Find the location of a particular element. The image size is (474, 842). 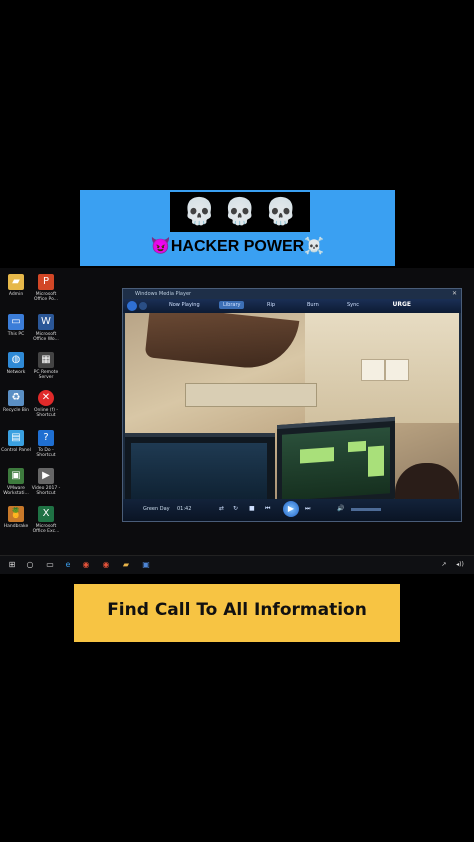

desktop-icon-video: ▶ Video 2017 - Shortcut is located at coordinates (46, 482).